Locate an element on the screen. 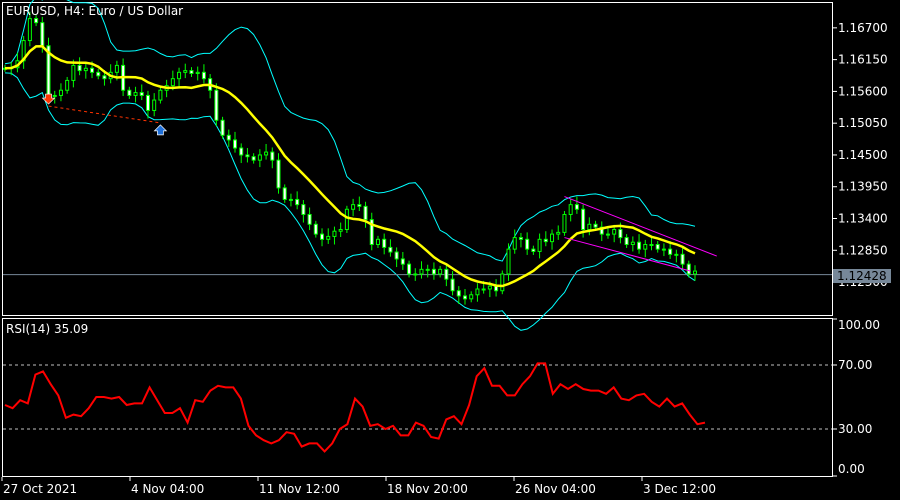  y-tick-label: 1.15050 is located at coordinates (863, 123).